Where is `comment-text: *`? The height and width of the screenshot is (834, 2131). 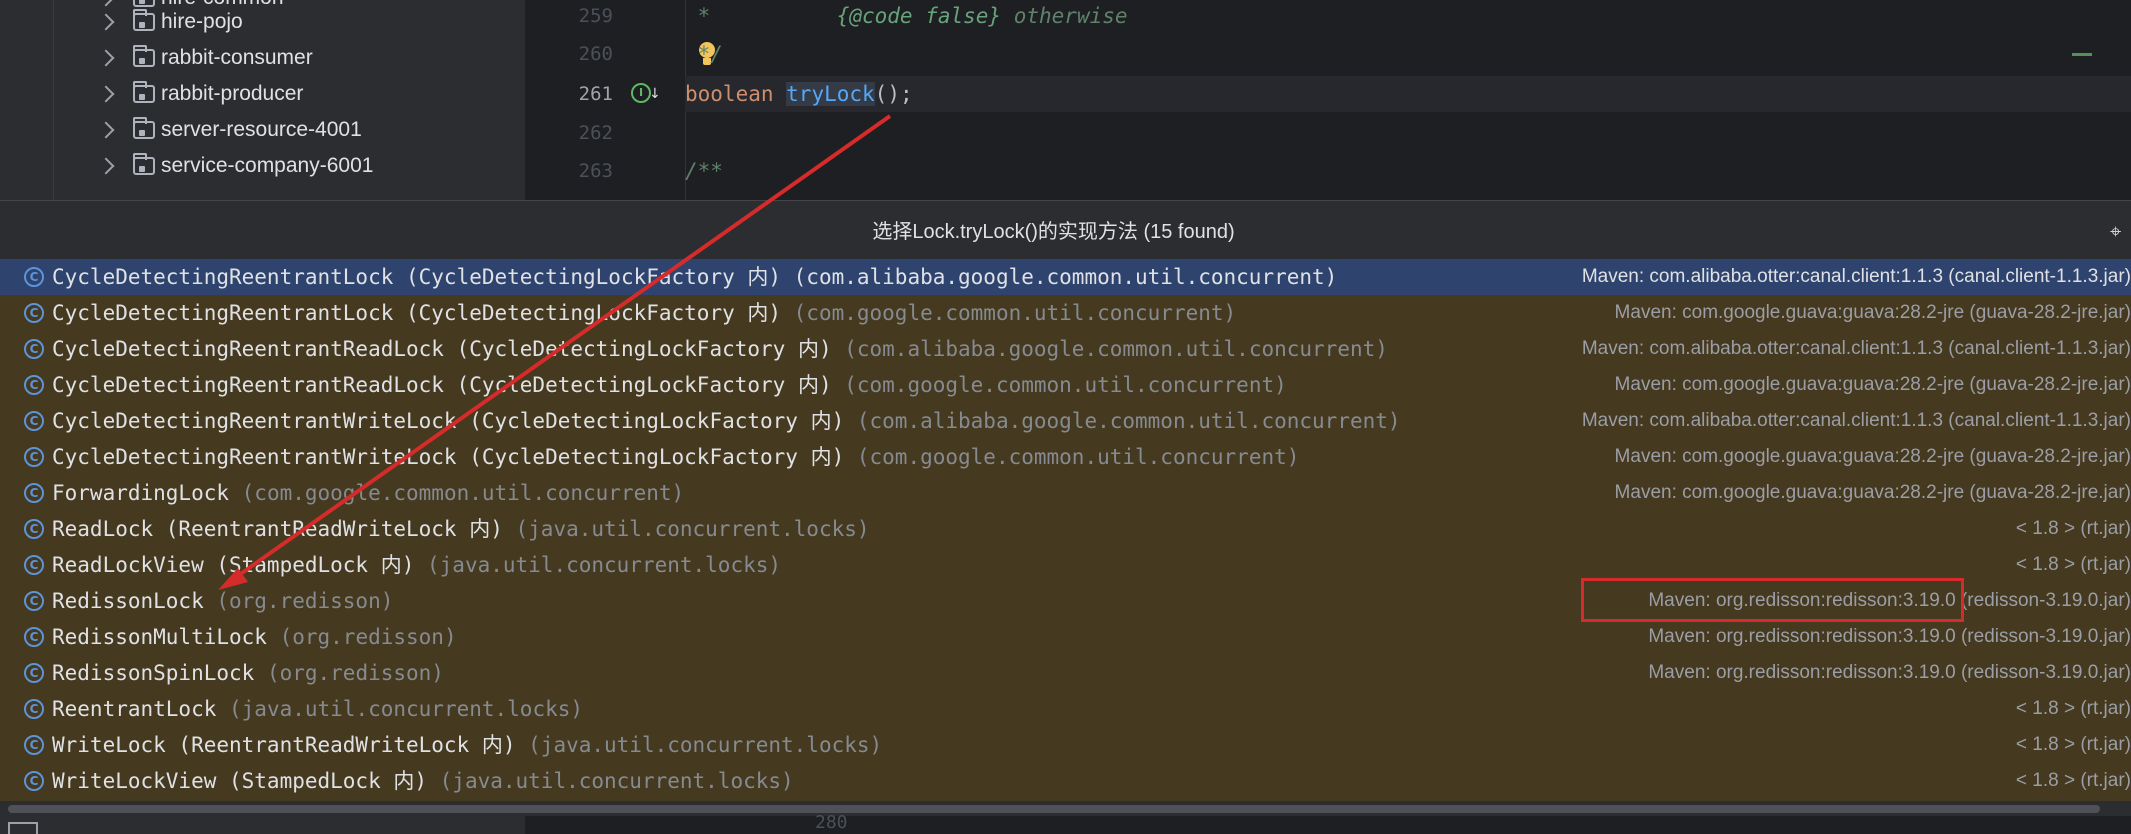
comment-text: * is located at coordinates (761, 16).